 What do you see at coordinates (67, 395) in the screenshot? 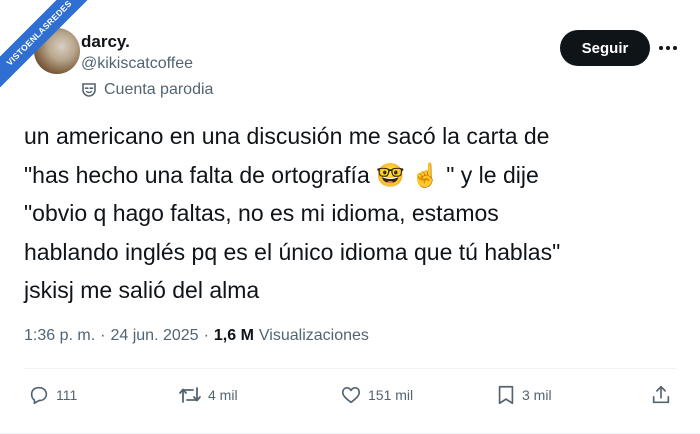
I see `reply-count: 111` at bounding box center [67, 395].